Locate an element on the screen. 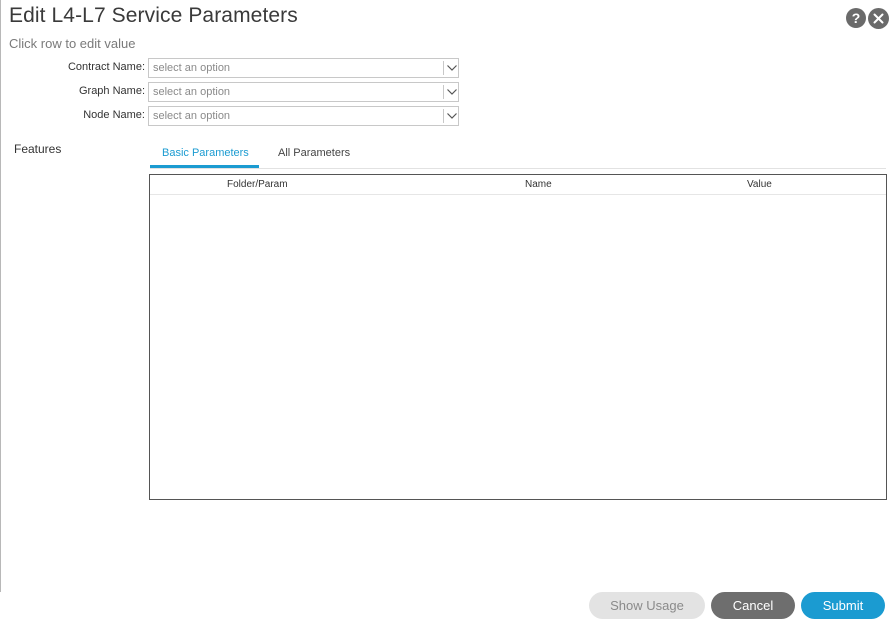 The width and height of the screenshot is (895, 628). node-name-row: Node Name: select an option is located at coordinates (230, 116).